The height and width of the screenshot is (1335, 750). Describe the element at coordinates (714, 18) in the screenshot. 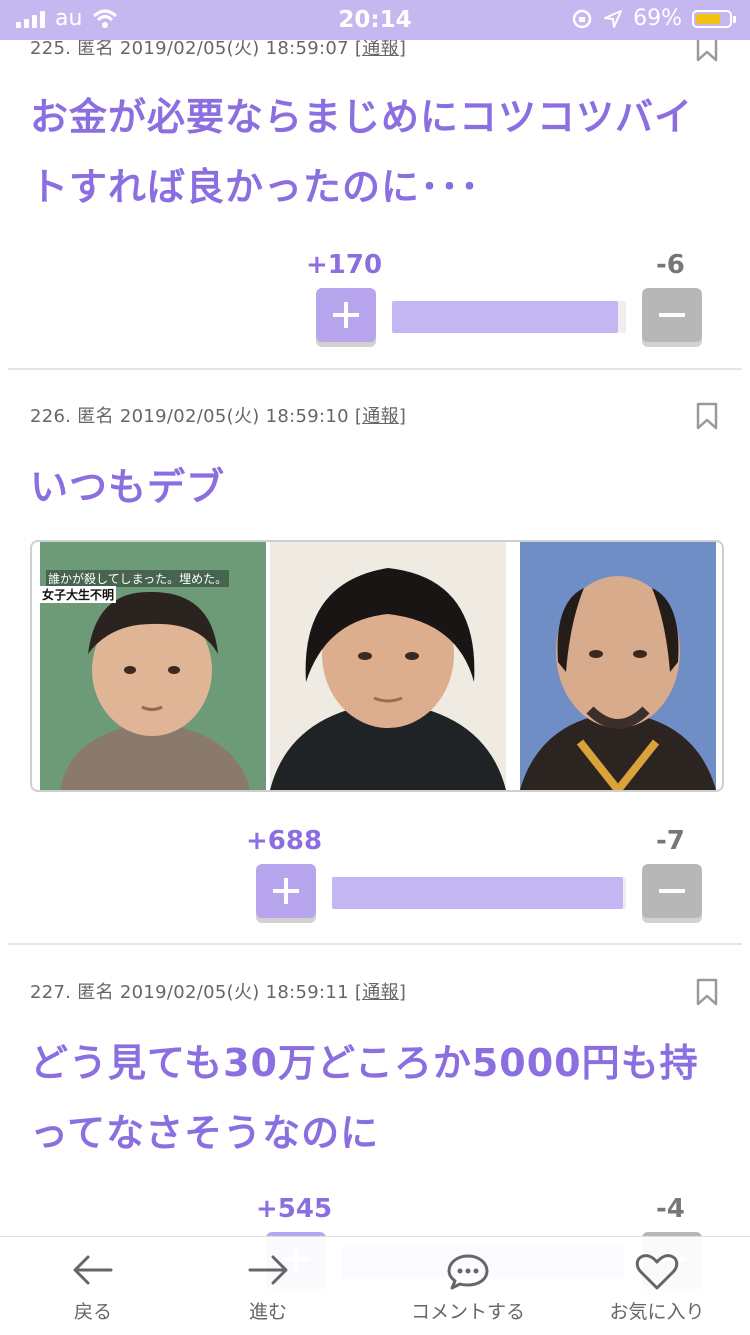

I see `battery-icon` at that location.